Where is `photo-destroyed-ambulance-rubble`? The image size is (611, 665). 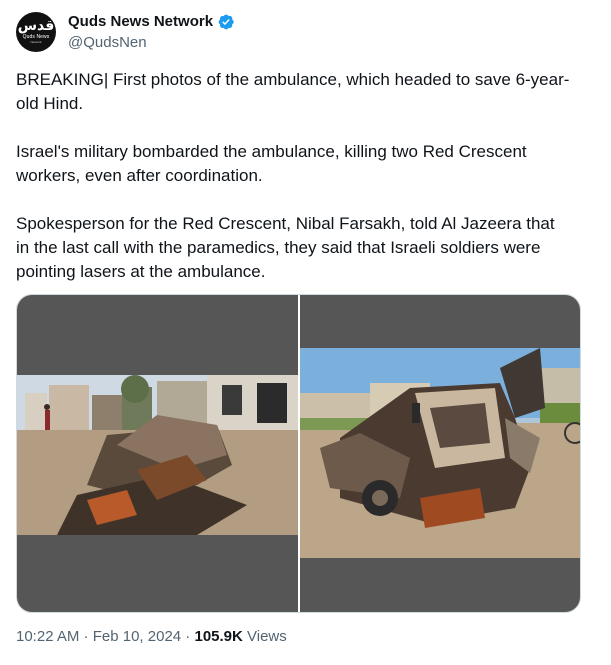
photo-destroyed-ambulance-rubble is located at coordinates (157, 455).